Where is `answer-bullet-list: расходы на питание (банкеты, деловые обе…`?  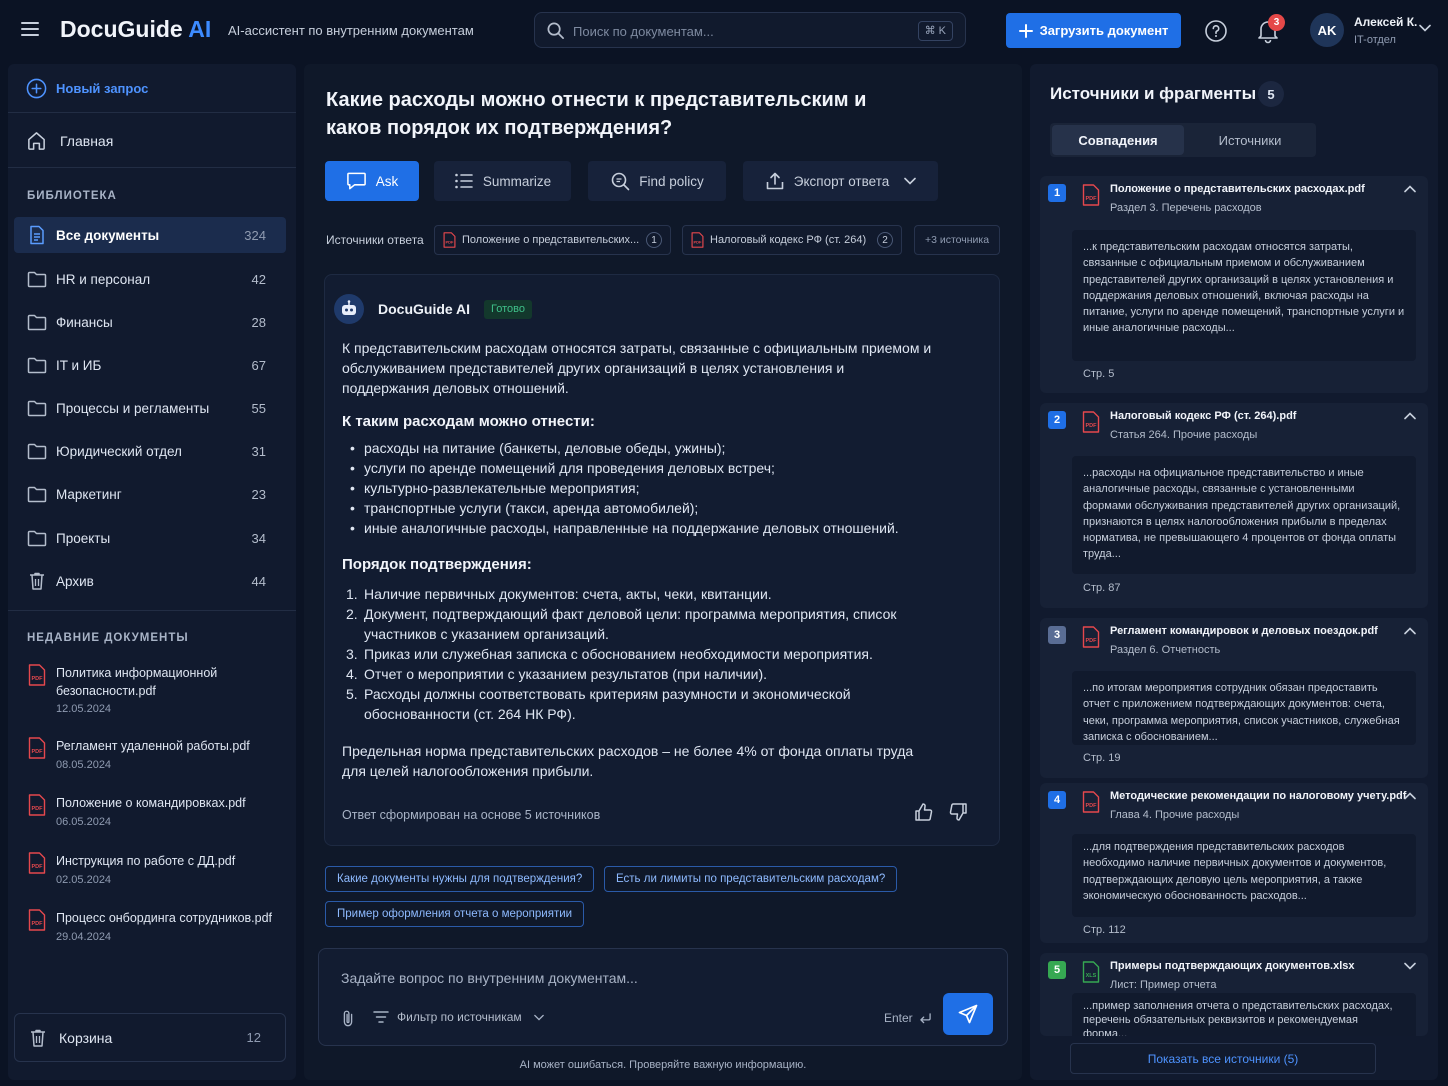
answer-bullet-list: расходы на питание (банкеты, деловые обе… is located at coordinates (642, 488).